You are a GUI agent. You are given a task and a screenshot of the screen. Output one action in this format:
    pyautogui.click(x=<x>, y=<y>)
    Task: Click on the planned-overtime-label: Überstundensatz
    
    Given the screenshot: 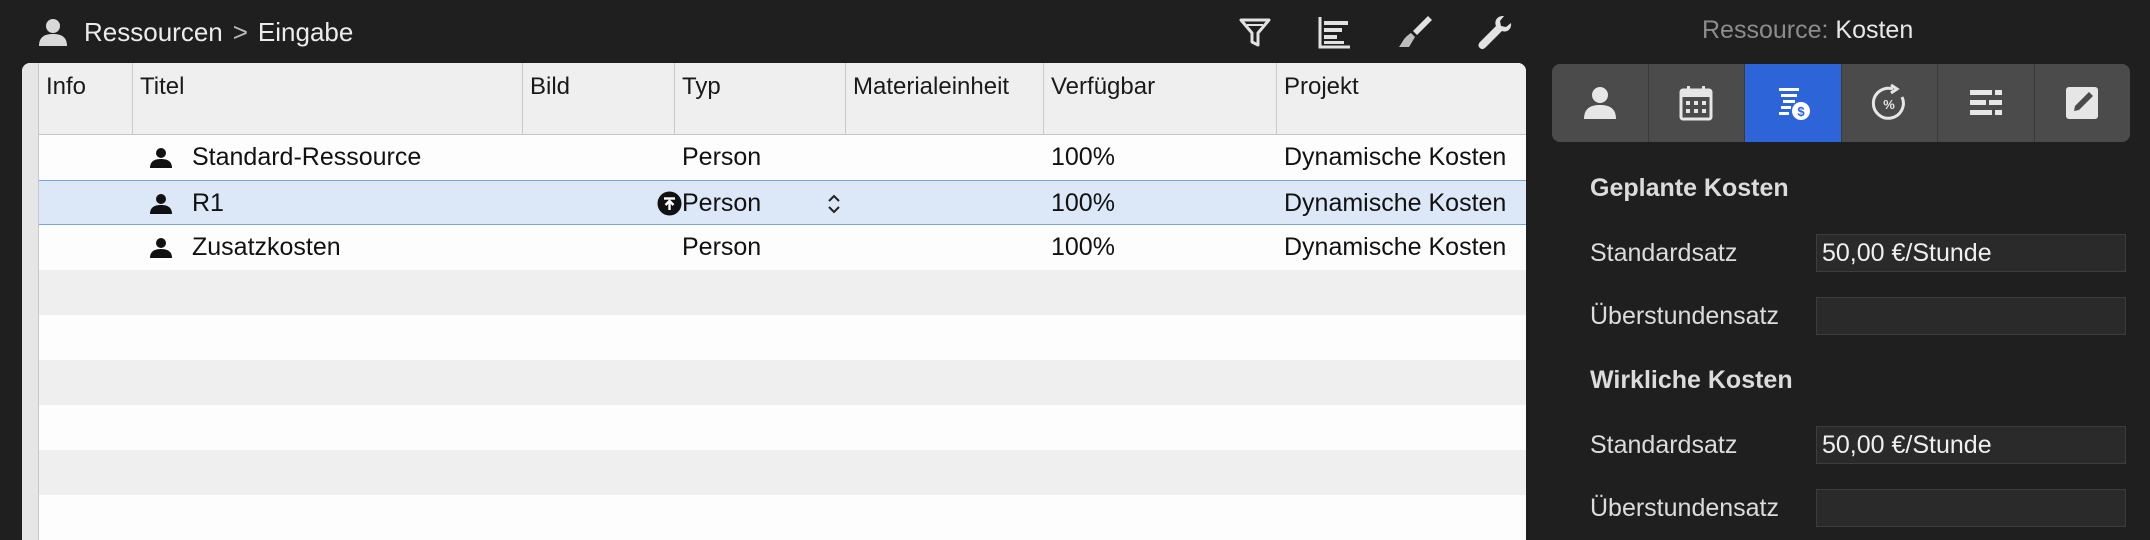 What is the action you would take?
    pyautogui.click(x=1685, y=316)
    